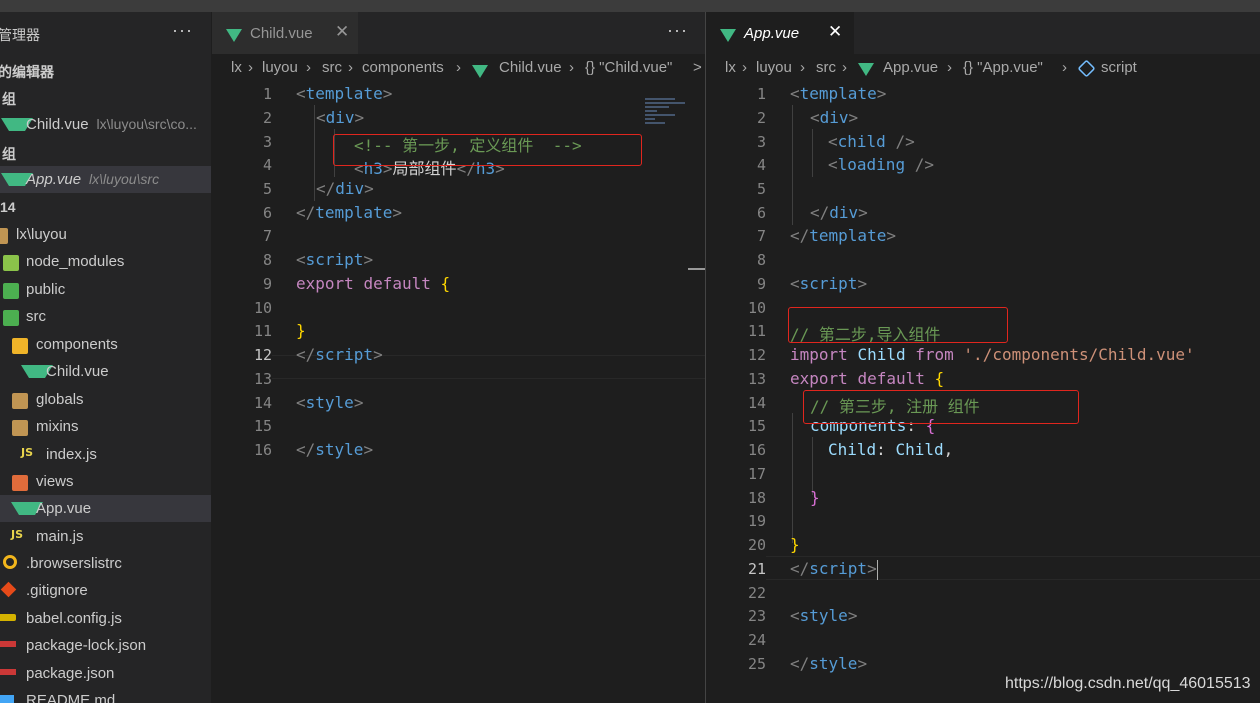 The image size is (1260, 703). What do you see at coordinates (697, 67) in the screenshot?
I see `chevron-right-icon: >` at bounding box center [697, 67].